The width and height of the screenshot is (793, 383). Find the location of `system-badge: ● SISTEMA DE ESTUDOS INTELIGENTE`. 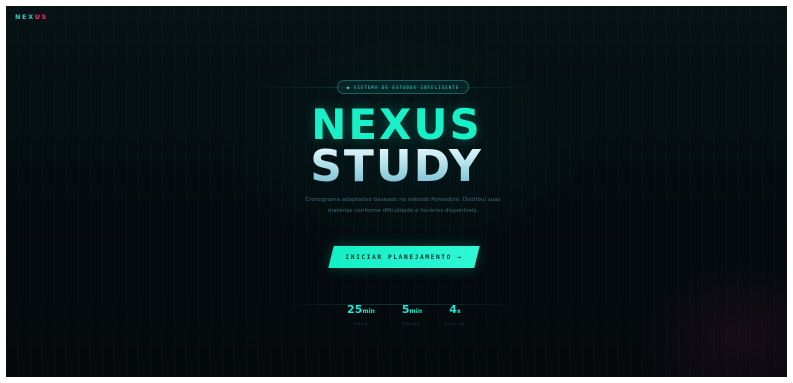

system-badge: ● SISTEMA DE ESTUDOS INTELIGENTE is located at coordinates (403, 87).